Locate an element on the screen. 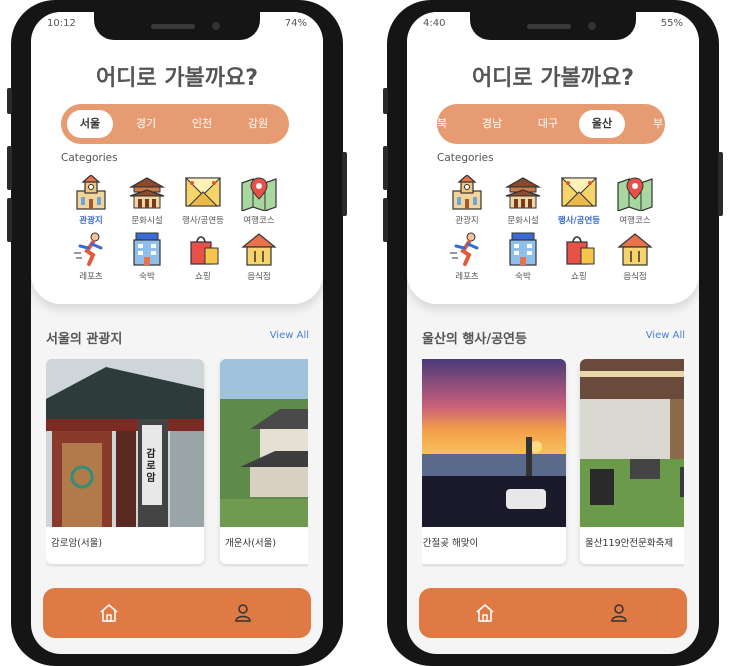  category-label: 쇼핑 is located at coordinates (579, 277).